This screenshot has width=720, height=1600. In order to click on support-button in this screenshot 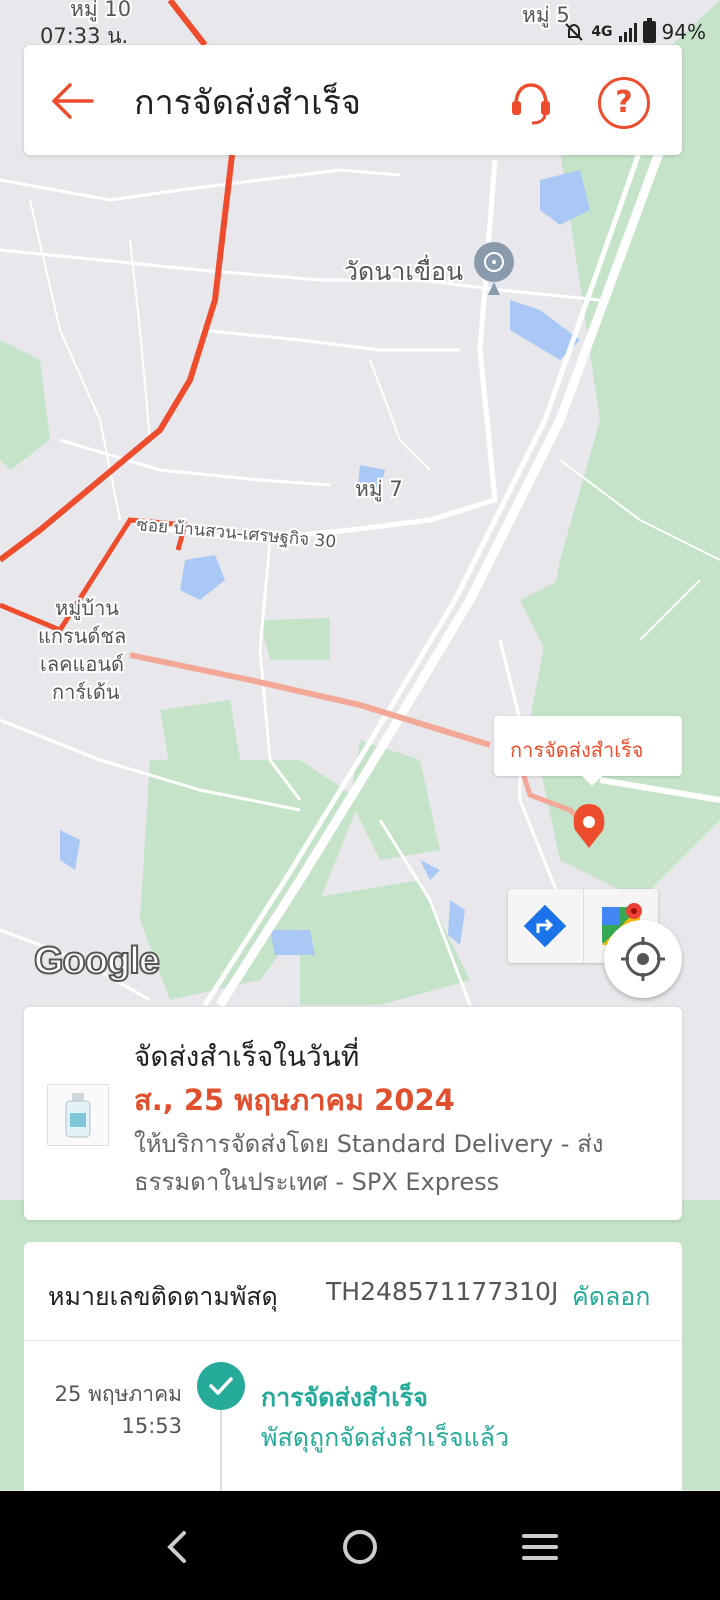, I will do `click(531, 102)`.